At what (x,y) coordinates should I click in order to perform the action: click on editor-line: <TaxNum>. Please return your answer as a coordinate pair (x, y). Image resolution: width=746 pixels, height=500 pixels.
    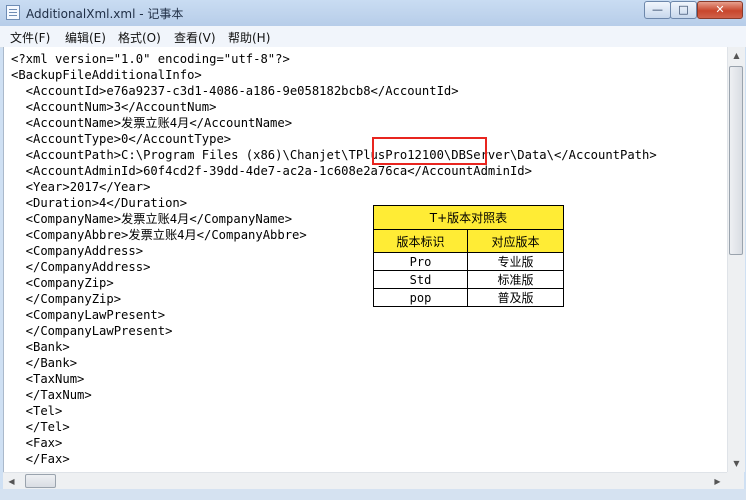
    Looking at the image, I should click on (48, 379).